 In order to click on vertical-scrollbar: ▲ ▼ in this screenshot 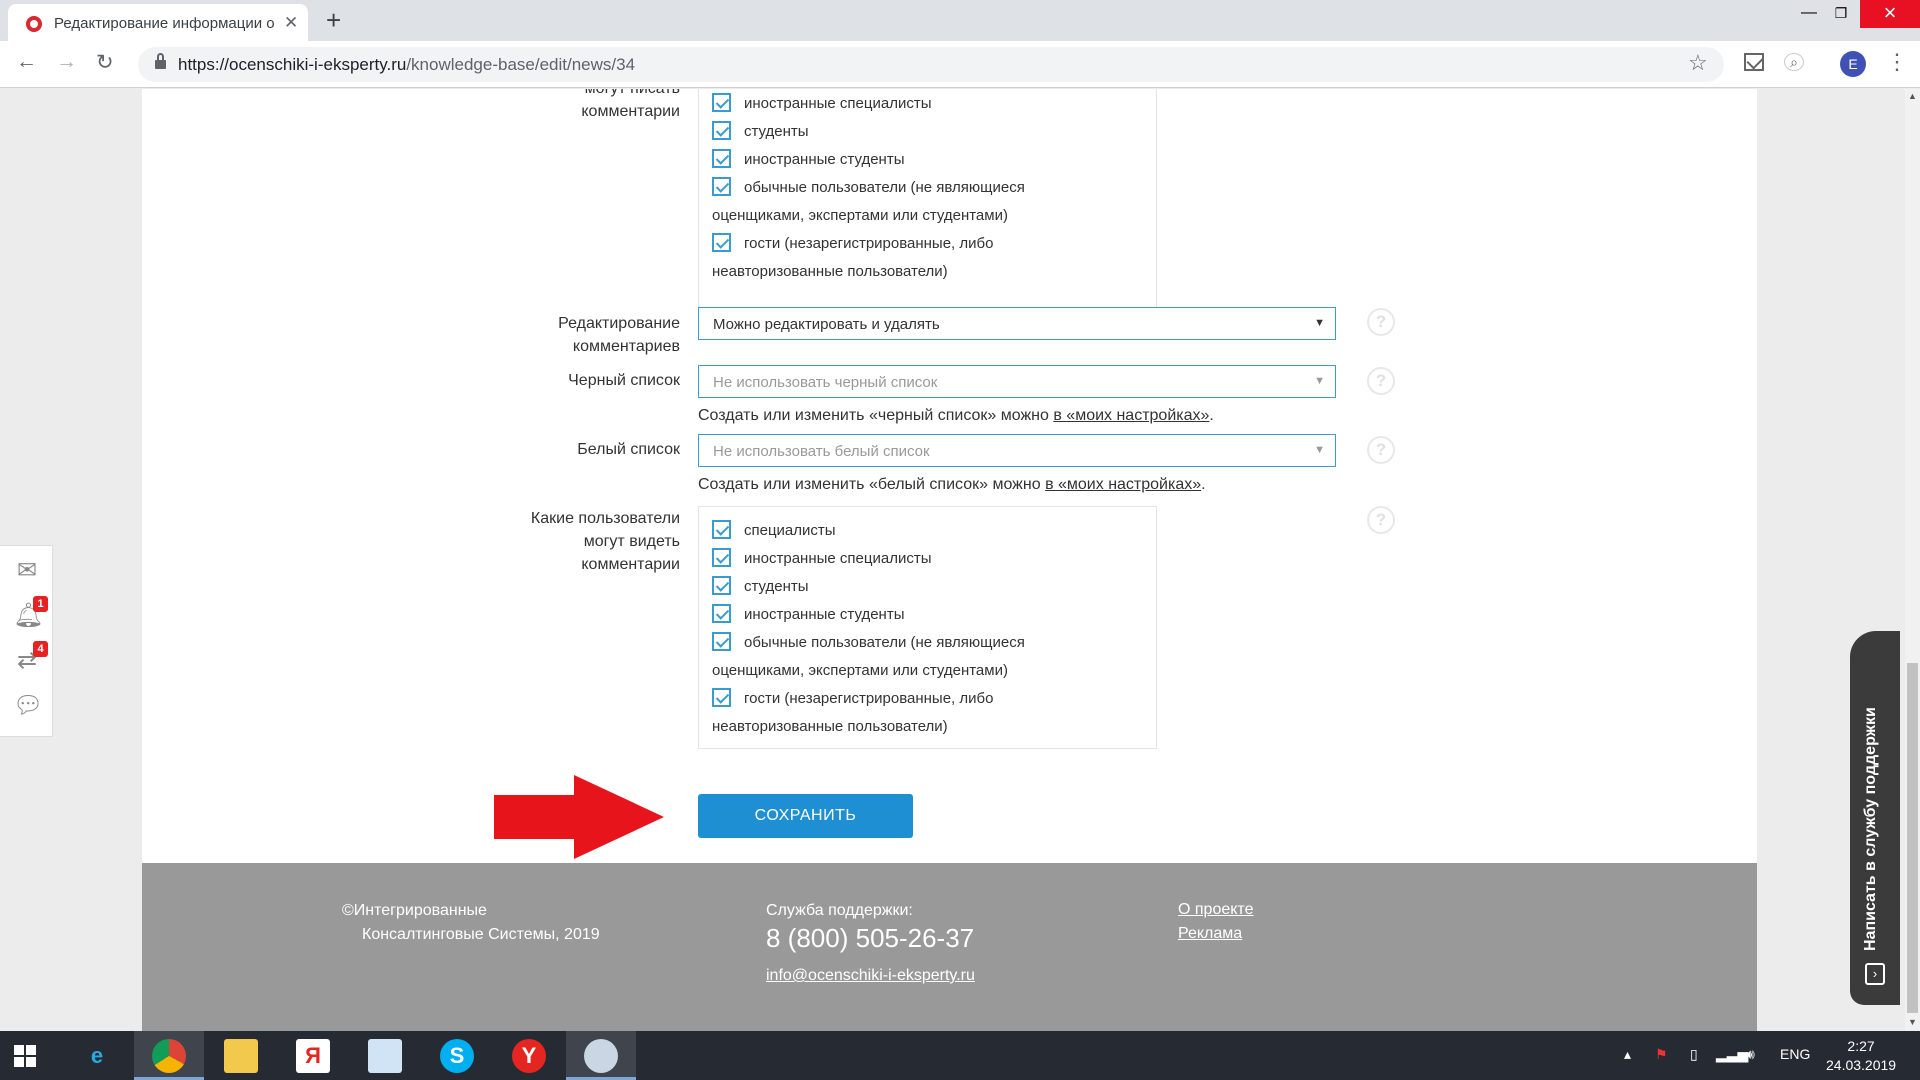, I will do `click(1912, 560)`.